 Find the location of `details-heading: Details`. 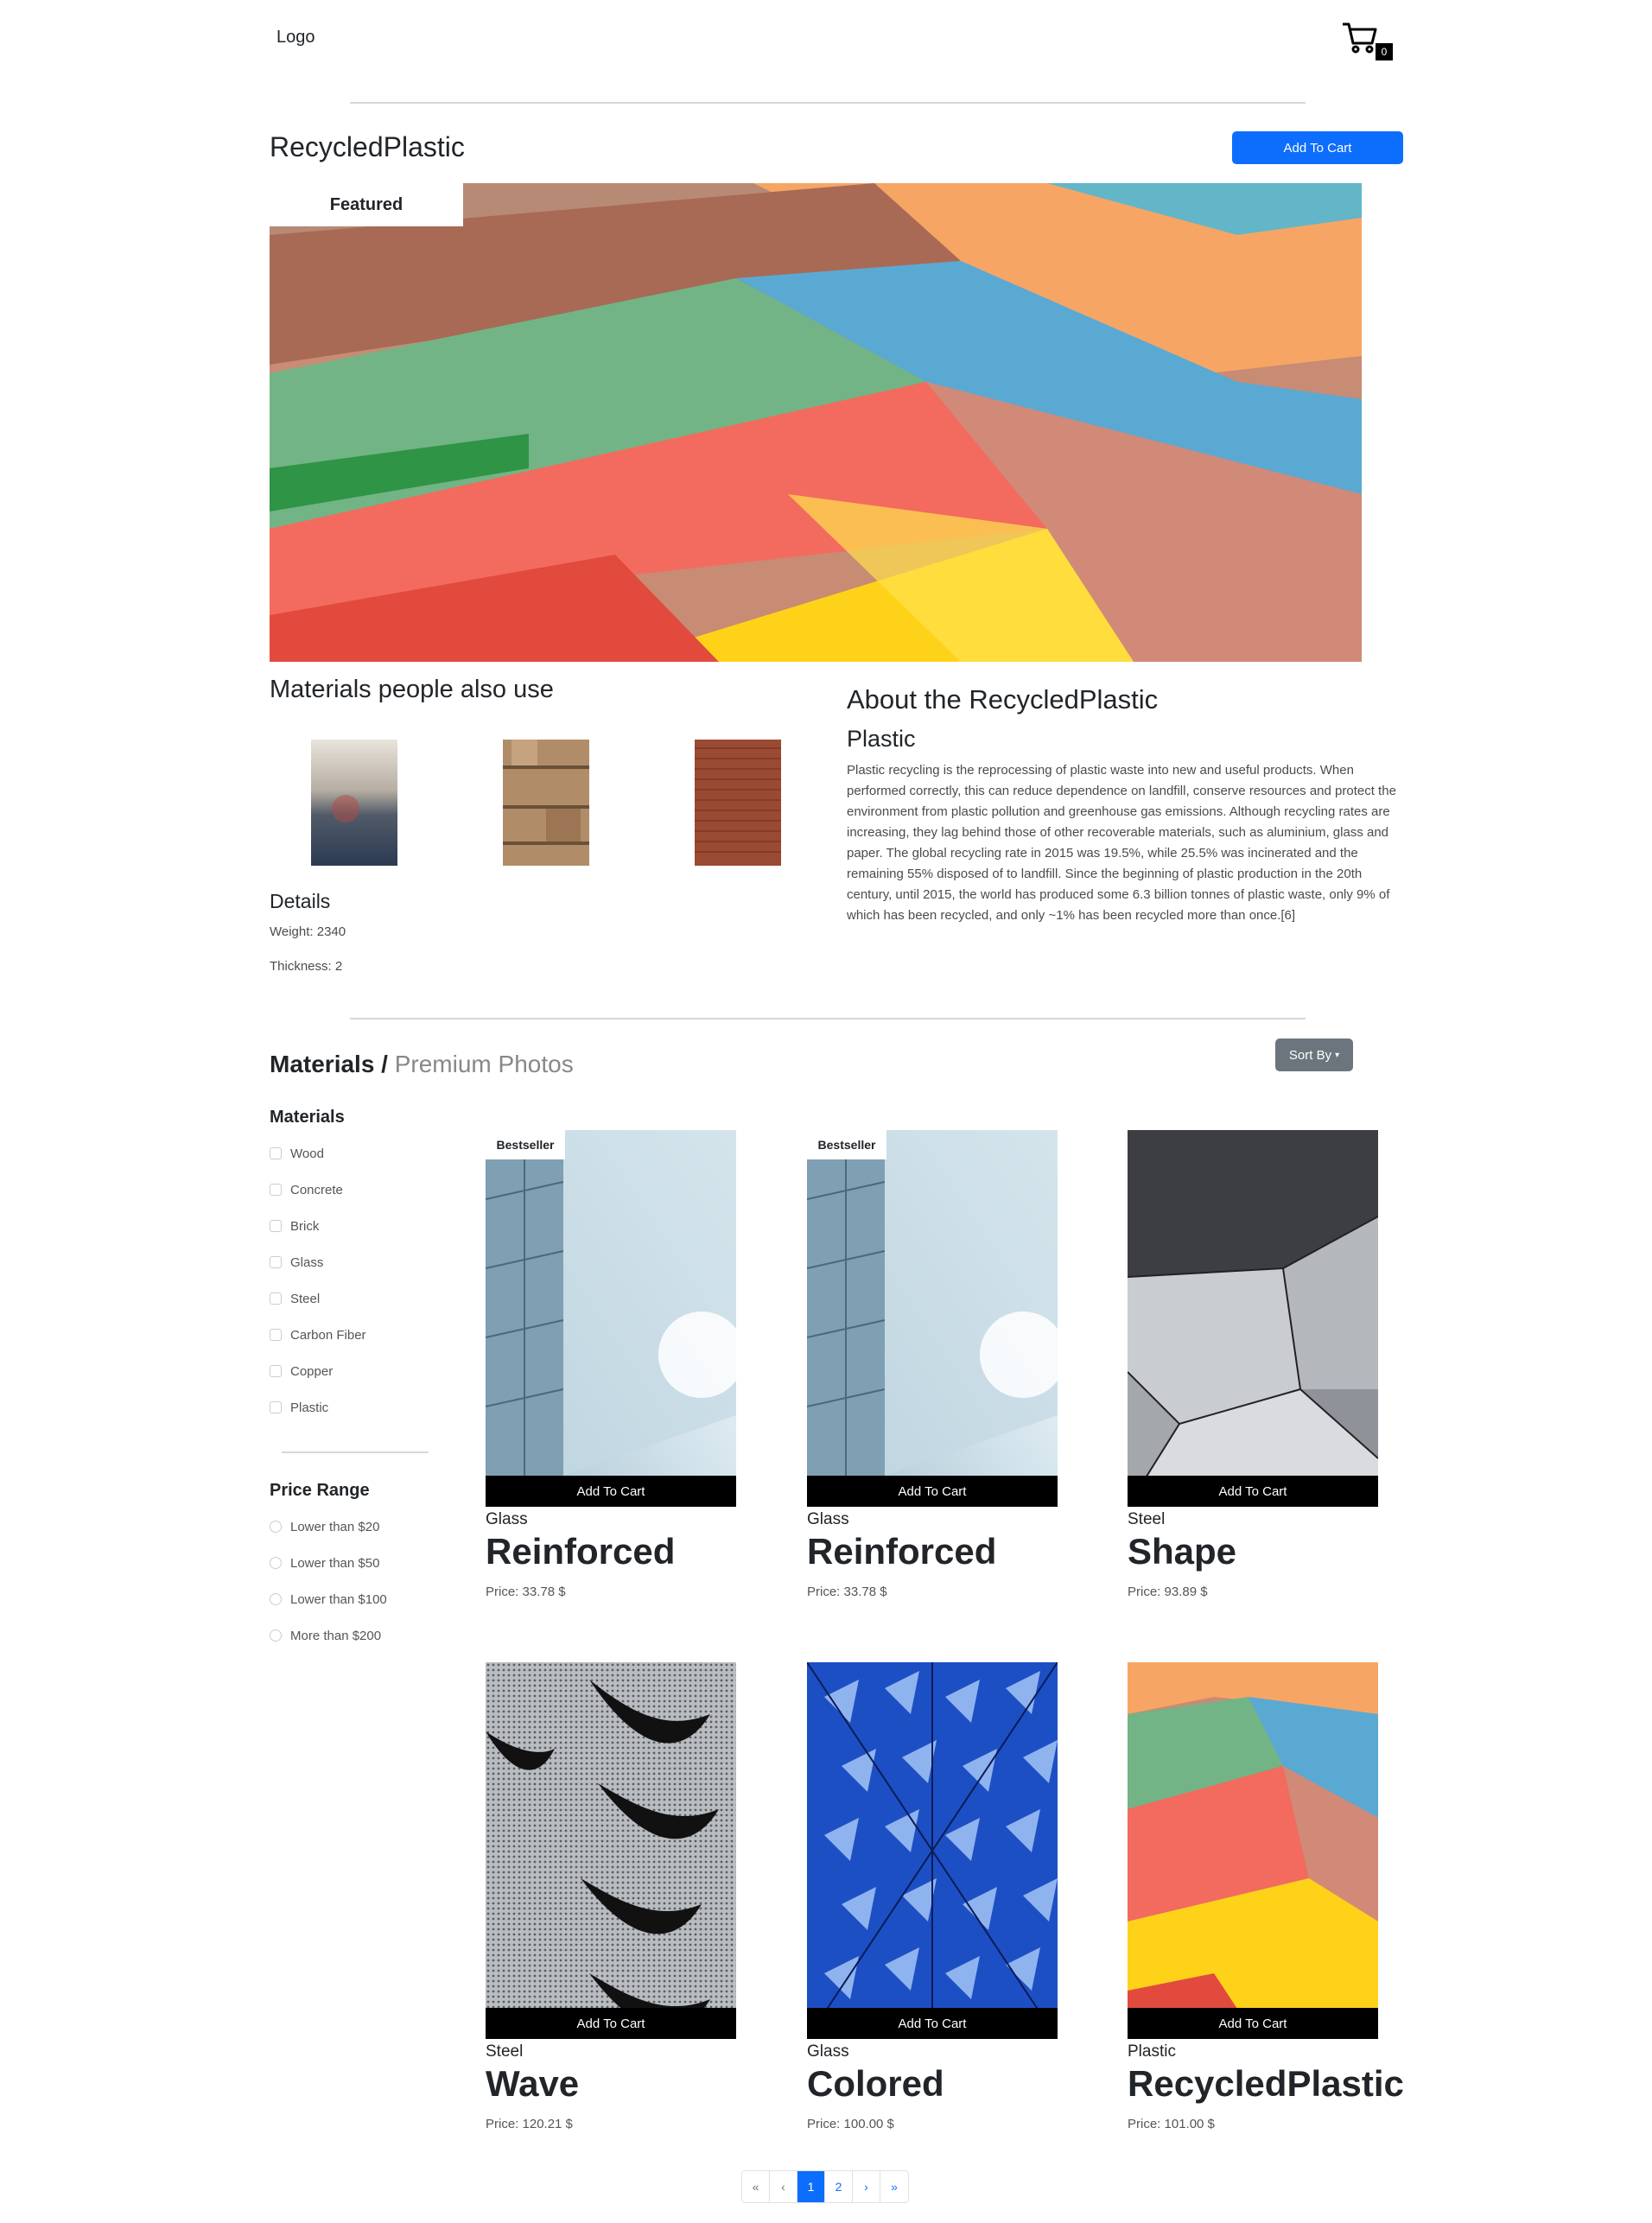

details-heading: Details is located at coordinates (301, 901).